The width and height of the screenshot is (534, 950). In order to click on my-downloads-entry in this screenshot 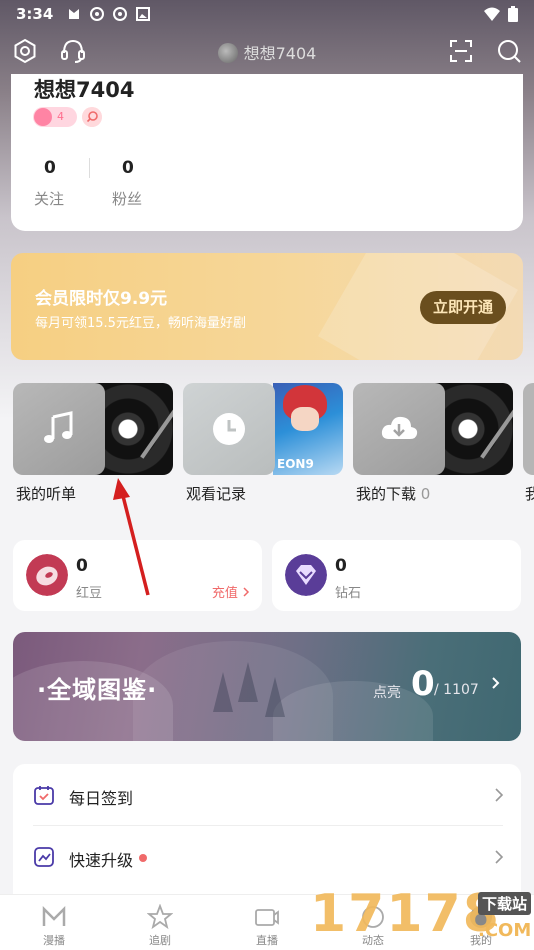, I will do `click(433, 429)`.